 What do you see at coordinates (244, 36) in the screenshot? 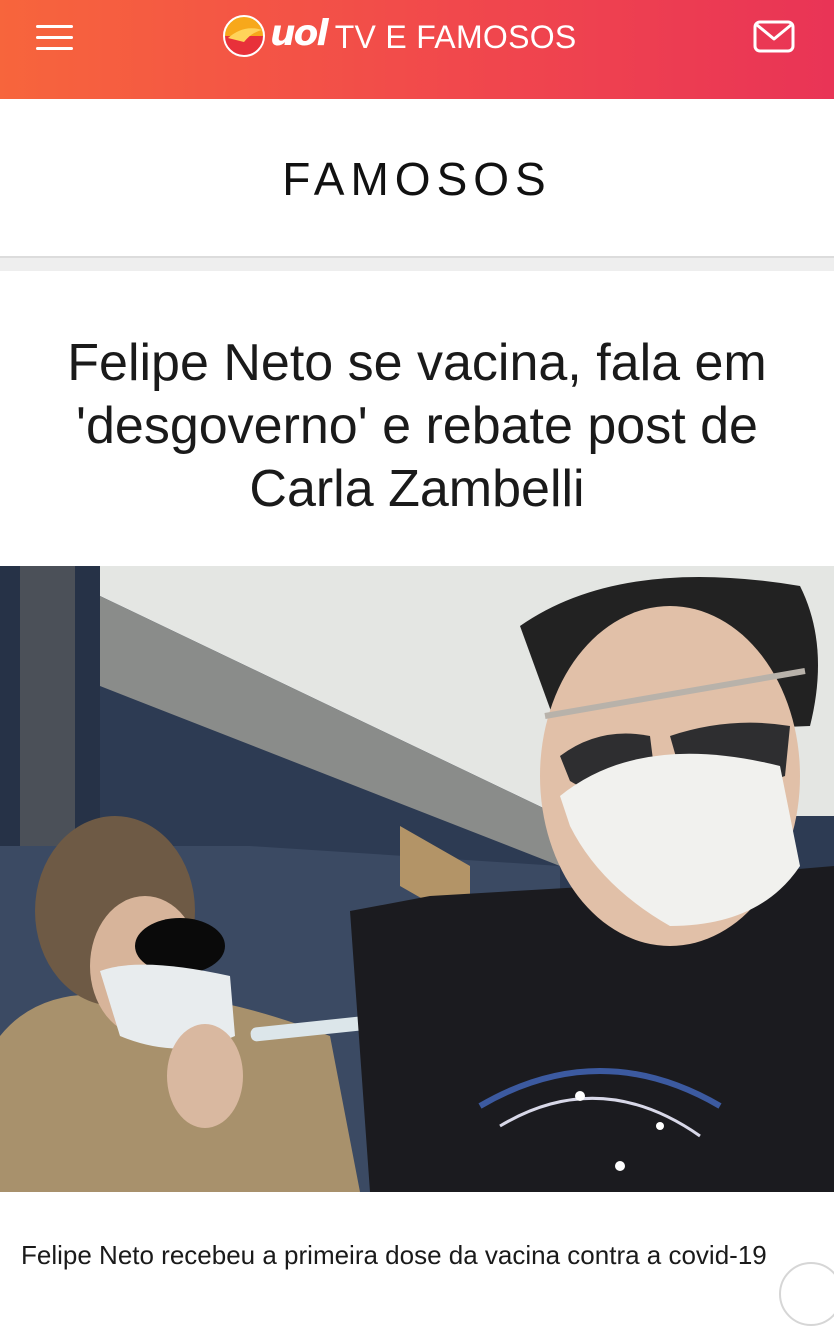
I see `uol-logo-icon` at bounding box center [244, 36].